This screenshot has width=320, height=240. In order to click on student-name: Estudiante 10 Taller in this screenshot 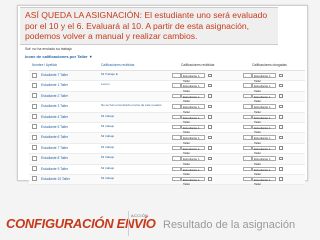, I will do `click(55, 179)`.